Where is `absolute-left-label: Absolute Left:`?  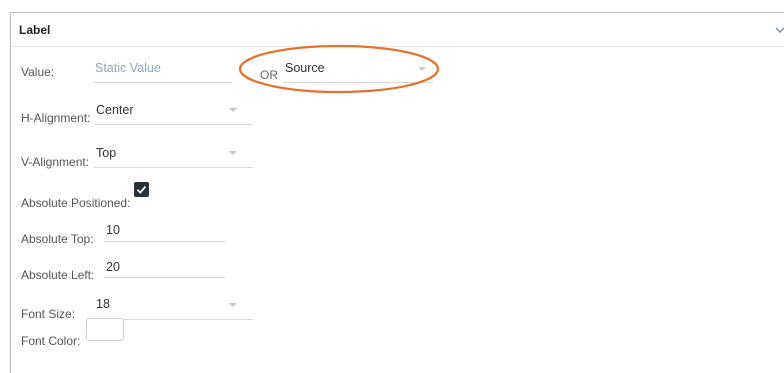 absolute-left-label: Absolute Left: is located at coordinates (58, 275).